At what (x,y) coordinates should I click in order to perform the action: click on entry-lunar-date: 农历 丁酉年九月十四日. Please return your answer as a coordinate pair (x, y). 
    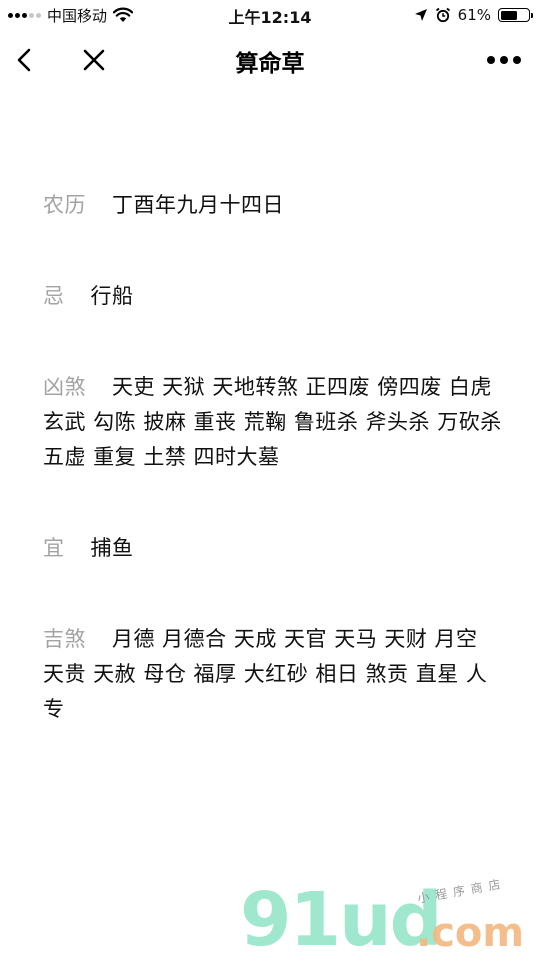
    Looking at the image, I should click on (273, 205).